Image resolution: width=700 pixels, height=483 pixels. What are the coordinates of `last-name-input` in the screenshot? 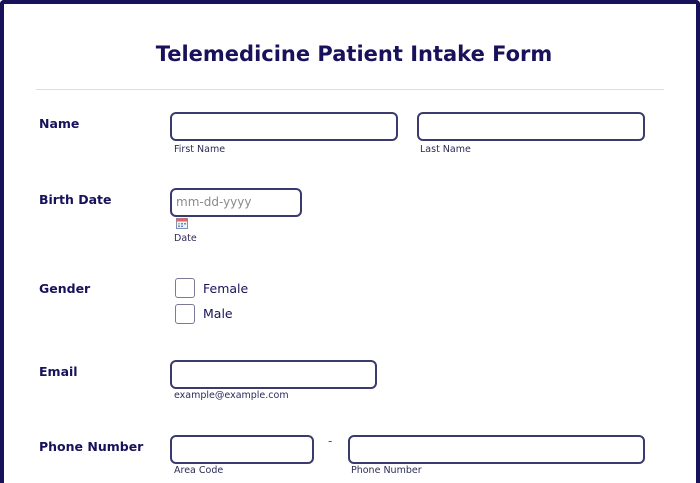 It's located at (531, 126).